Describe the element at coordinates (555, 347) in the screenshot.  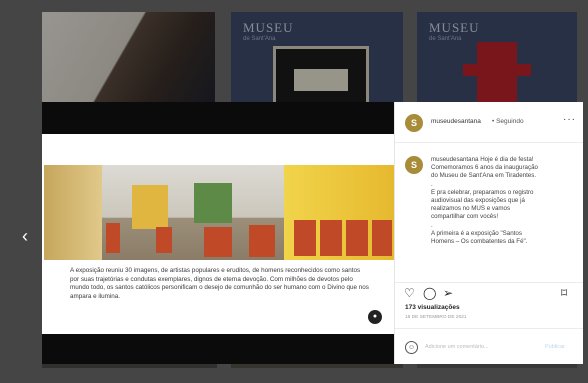
I see `publish-button: Publicar` at that location.